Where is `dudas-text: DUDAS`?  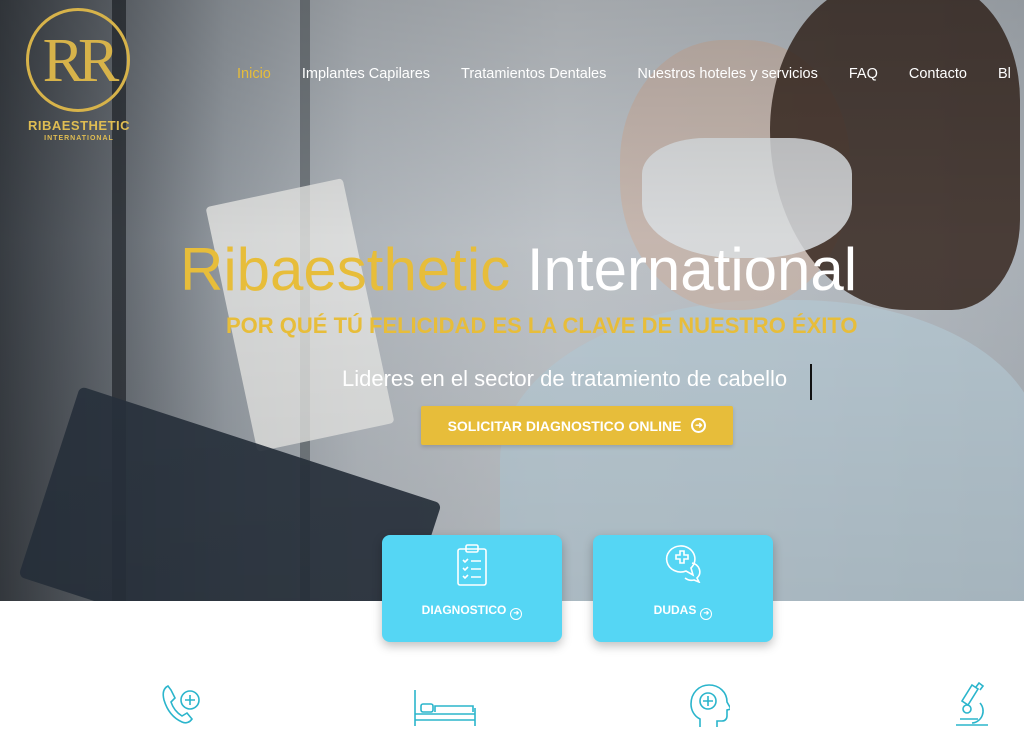 dudas-text: DUDAS is located at coordinates (675, 610).